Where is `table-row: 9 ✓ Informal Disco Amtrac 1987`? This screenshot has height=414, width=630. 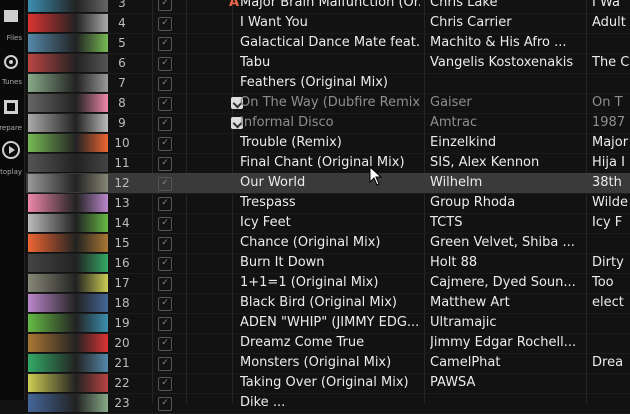 table-row: 9 ✓ Informal Disco Amtrac 1987 is located at coordinates (328, 123).